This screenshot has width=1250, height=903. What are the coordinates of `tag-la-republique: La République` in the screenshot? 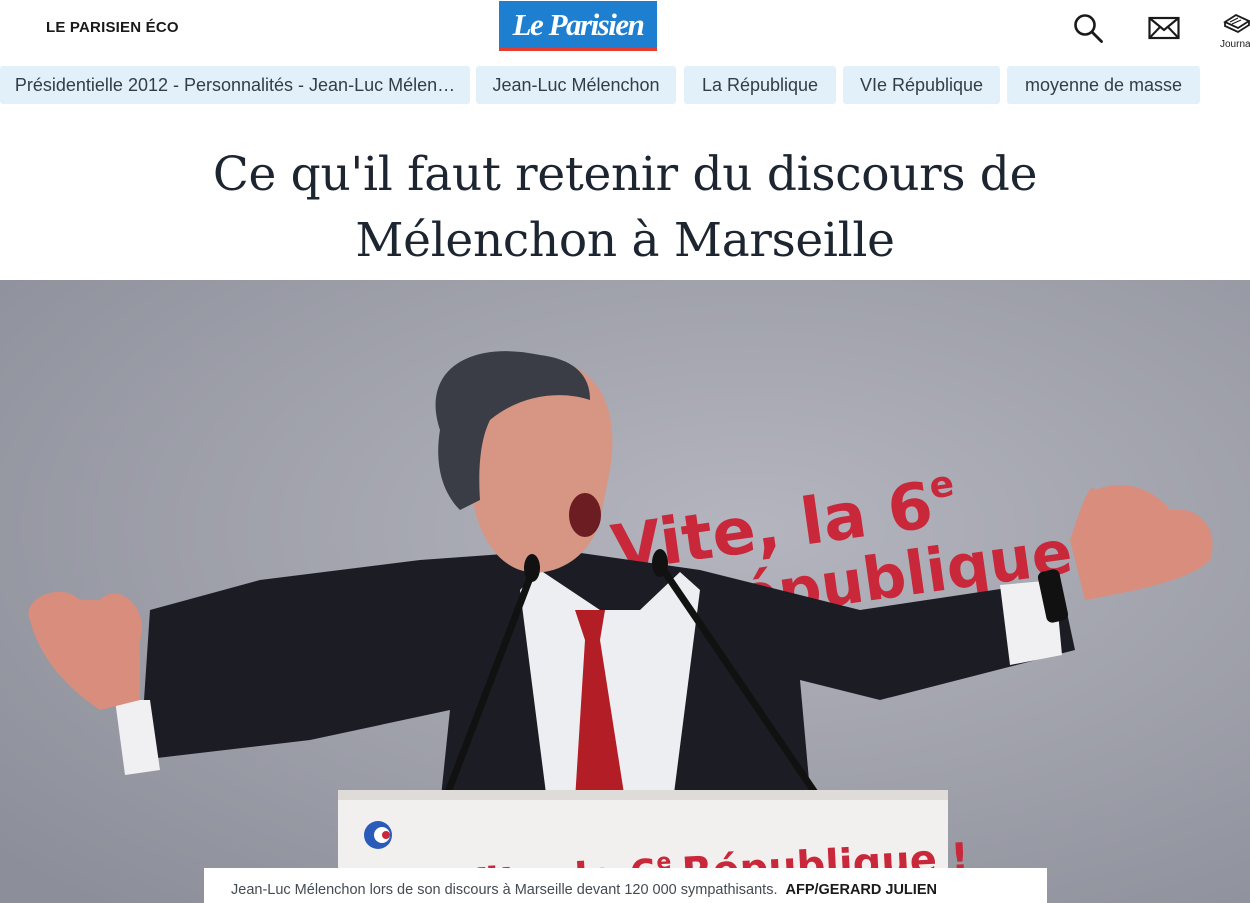 It's located at (760, 85).